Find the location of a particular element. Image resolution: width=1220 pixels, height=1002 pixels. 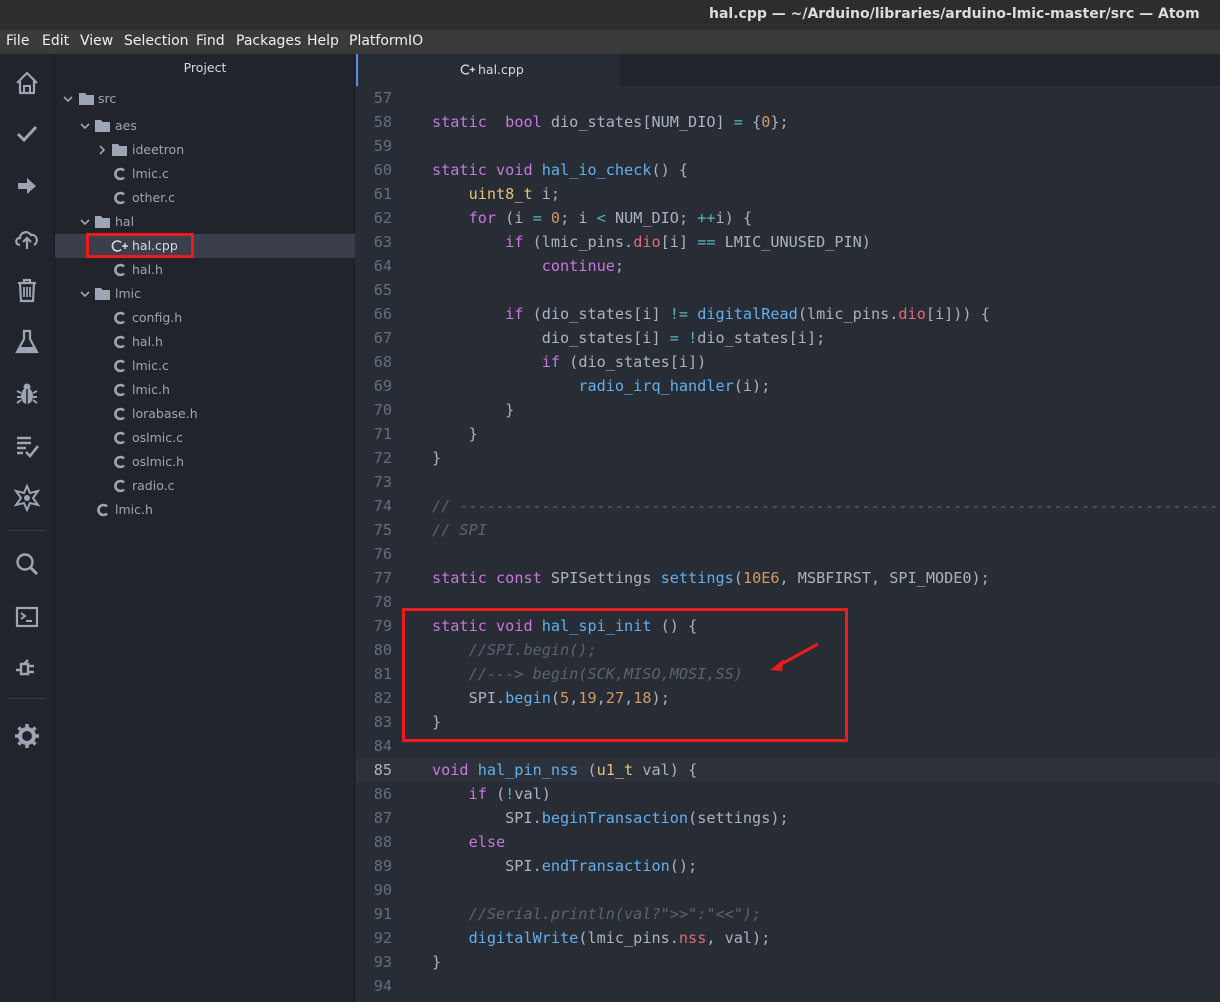

code-line: 86 if (!val) is located at coordinates (788, 794).